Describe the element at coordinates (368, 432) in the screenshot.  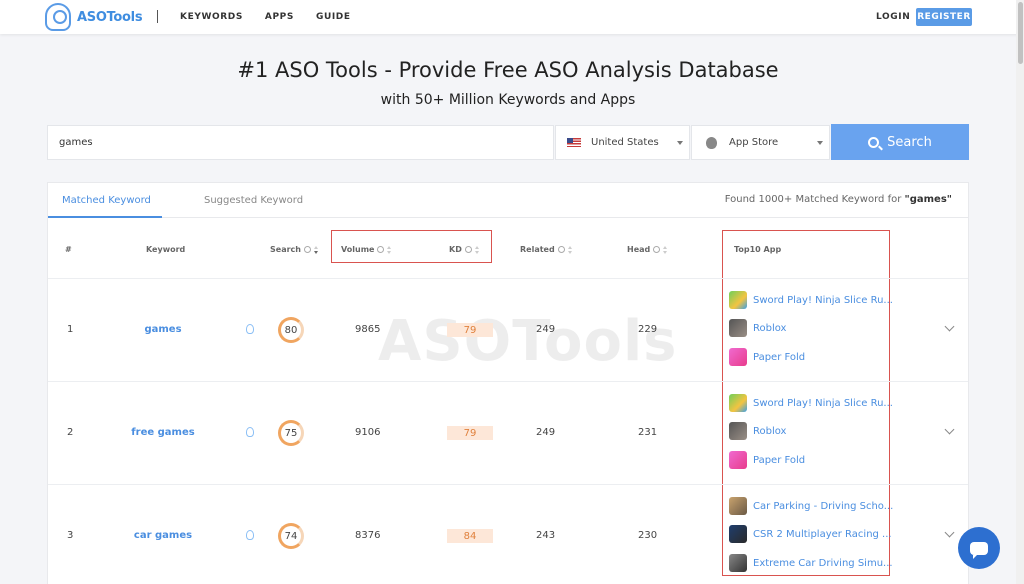
I see `volume-value: 9106` at that location.